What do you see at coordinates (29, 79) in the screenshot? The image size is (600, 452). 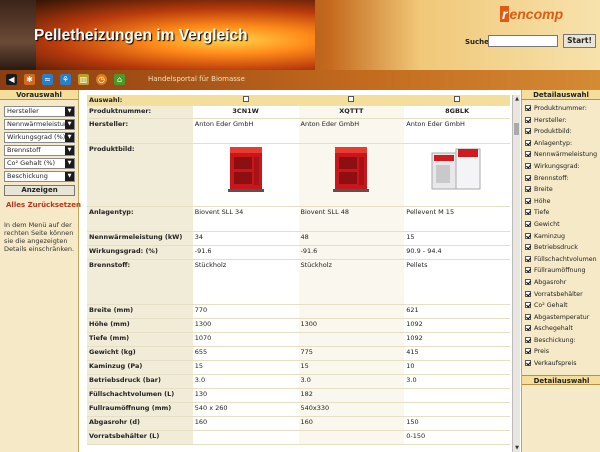 I see `gear-icon: ✱` at bounding box center [29, 79].